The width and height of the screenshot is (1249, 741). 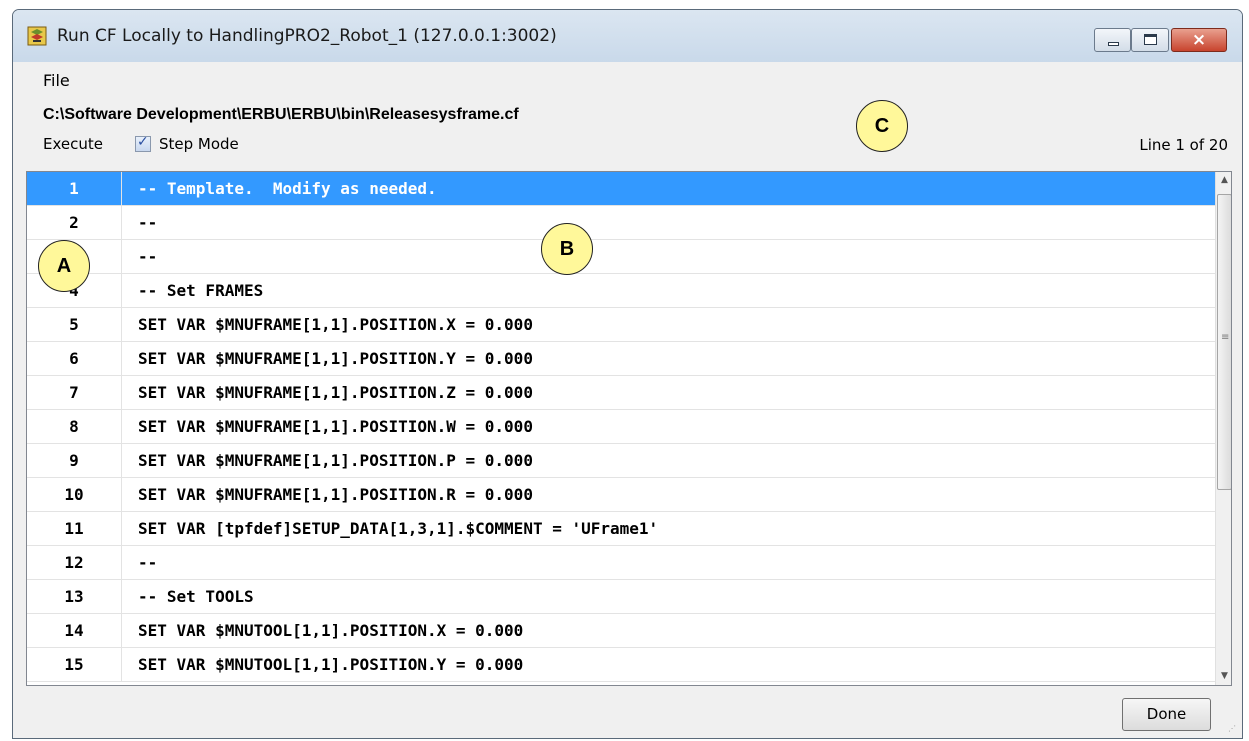 I want to click on code-row: 2 --, so click(x=621, y=223).